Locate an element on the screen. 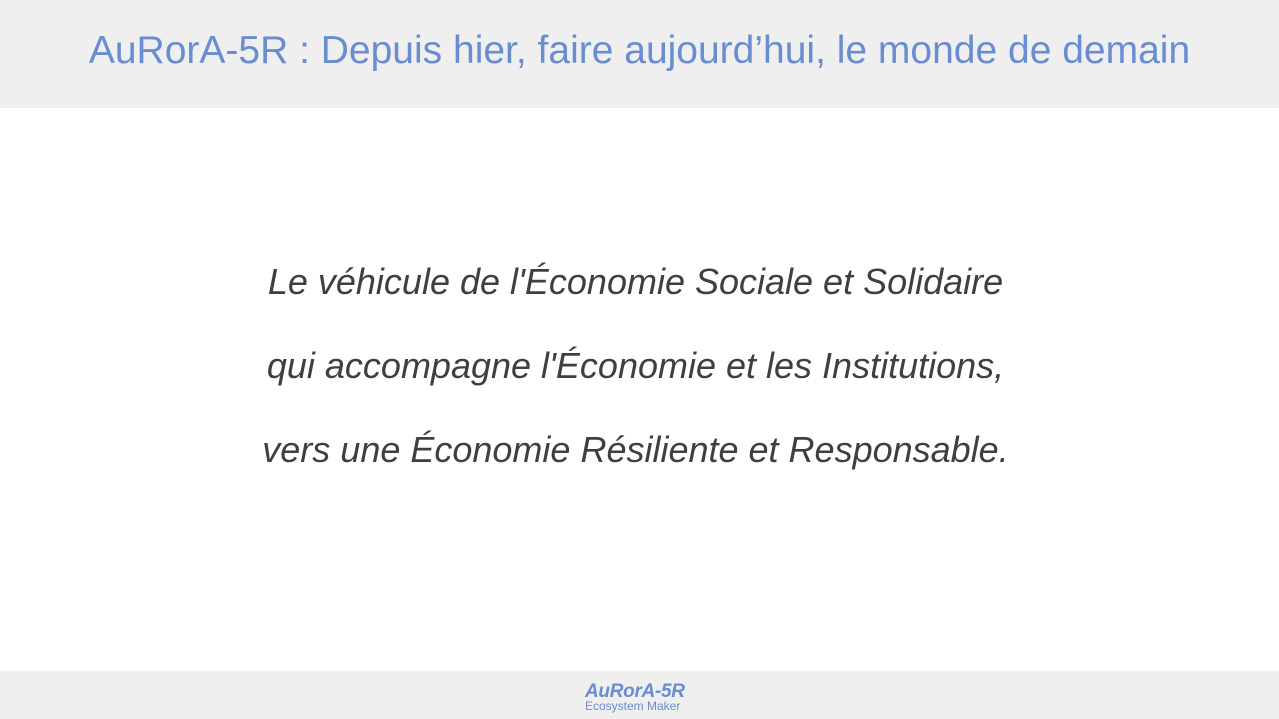  footer-logo: AuRorA-5R Ecosystem Maker is located at coordinates (640, 699).